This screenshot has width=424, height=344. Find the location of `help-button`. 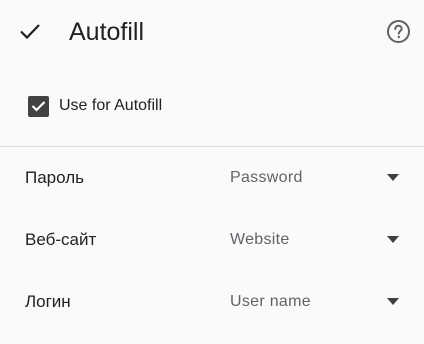

help-button is located at coordinates (398, 31).